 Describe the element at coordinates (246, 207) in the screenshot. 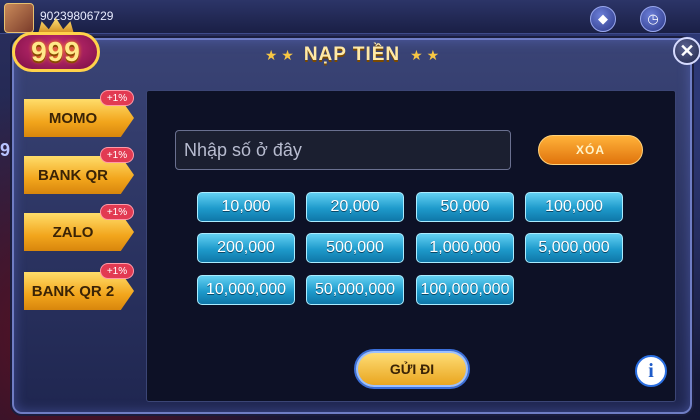

I see `amount-button: 10,000` at that location.